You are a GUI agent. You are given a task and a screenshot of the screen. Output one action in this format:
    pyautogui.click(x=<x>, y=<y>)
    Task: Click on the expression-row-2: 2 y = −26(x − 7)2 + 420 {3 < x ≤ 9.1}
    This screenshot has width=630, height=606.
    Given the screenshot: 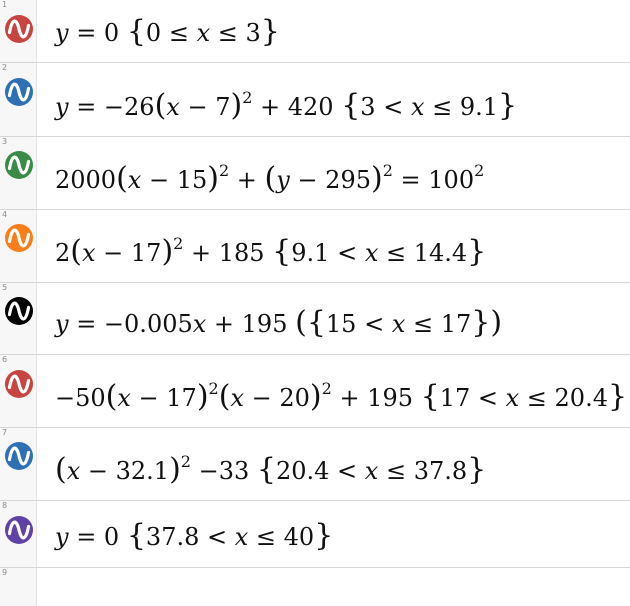 What is the action you would take?
    pyautogui.click(x=315, y=100)
    